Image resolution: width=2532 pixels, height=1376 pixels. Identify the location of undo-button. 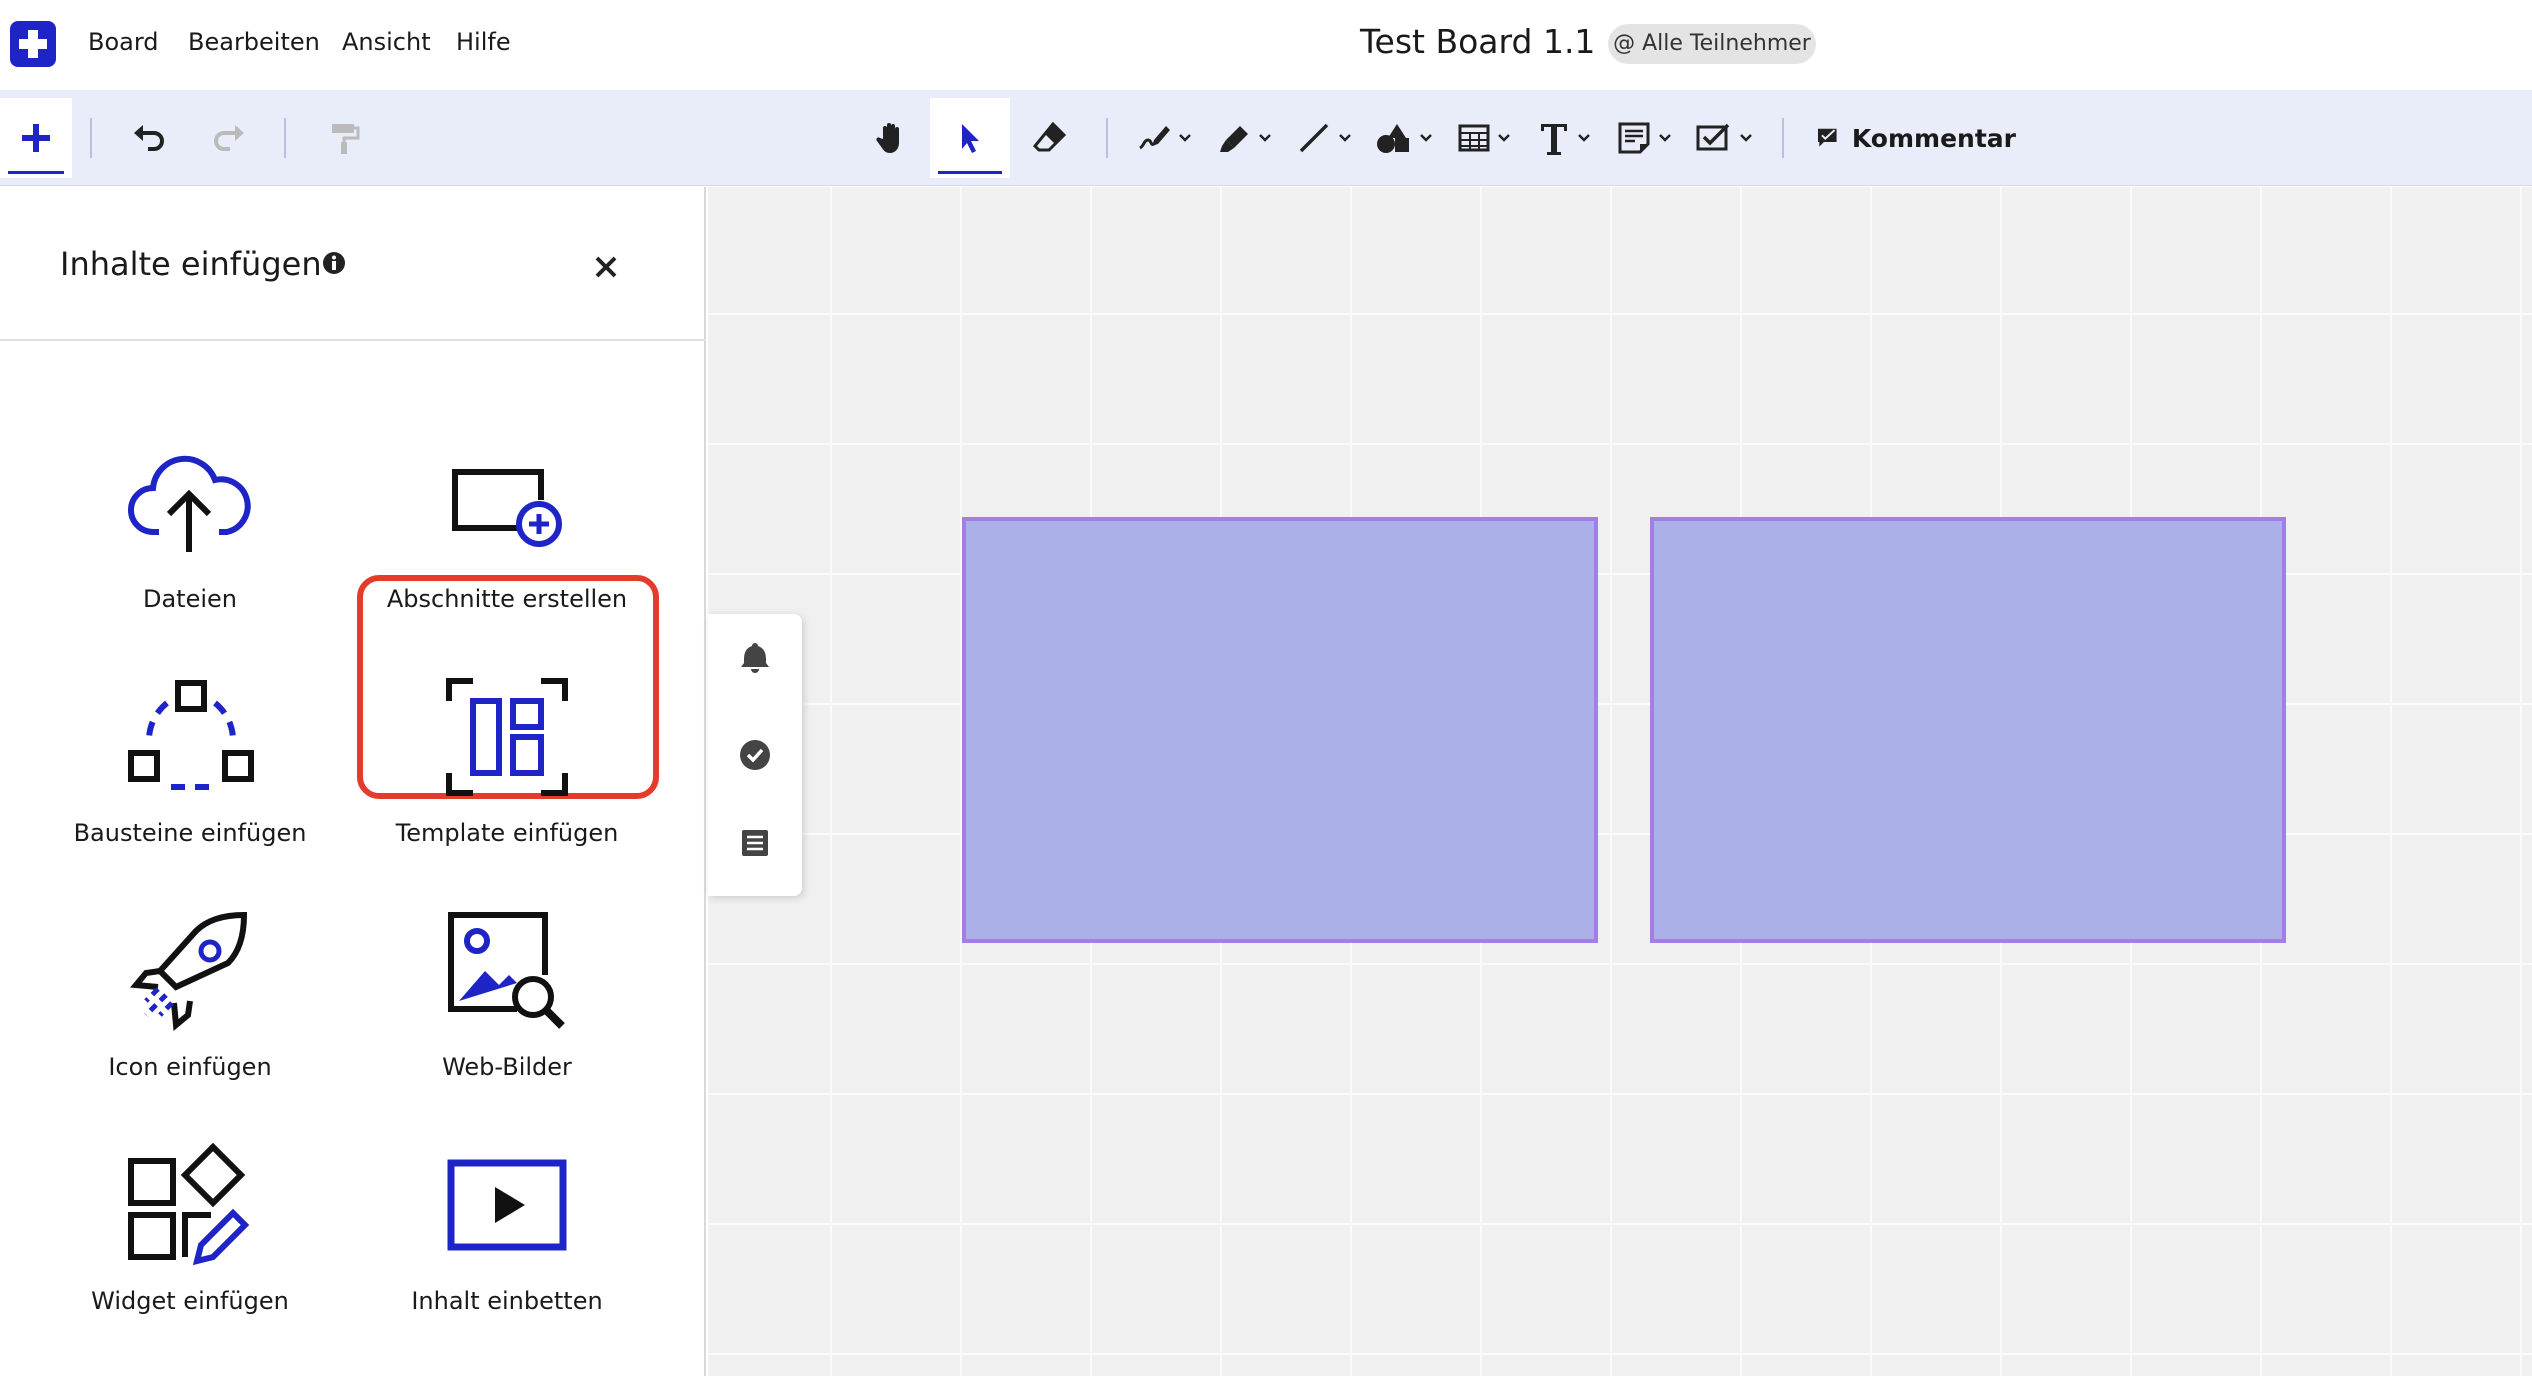
(148, 138).